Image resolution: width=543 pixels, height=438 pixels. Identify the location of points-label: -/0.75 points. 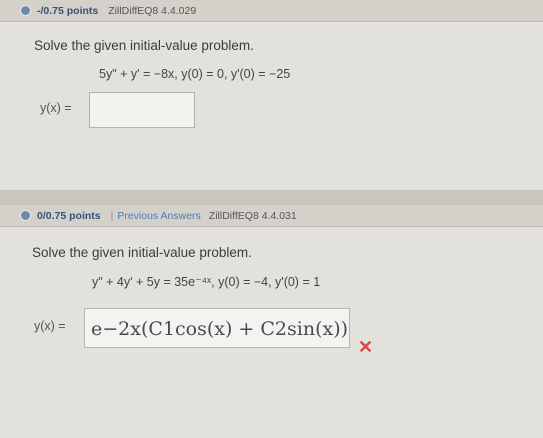
(68, 10).